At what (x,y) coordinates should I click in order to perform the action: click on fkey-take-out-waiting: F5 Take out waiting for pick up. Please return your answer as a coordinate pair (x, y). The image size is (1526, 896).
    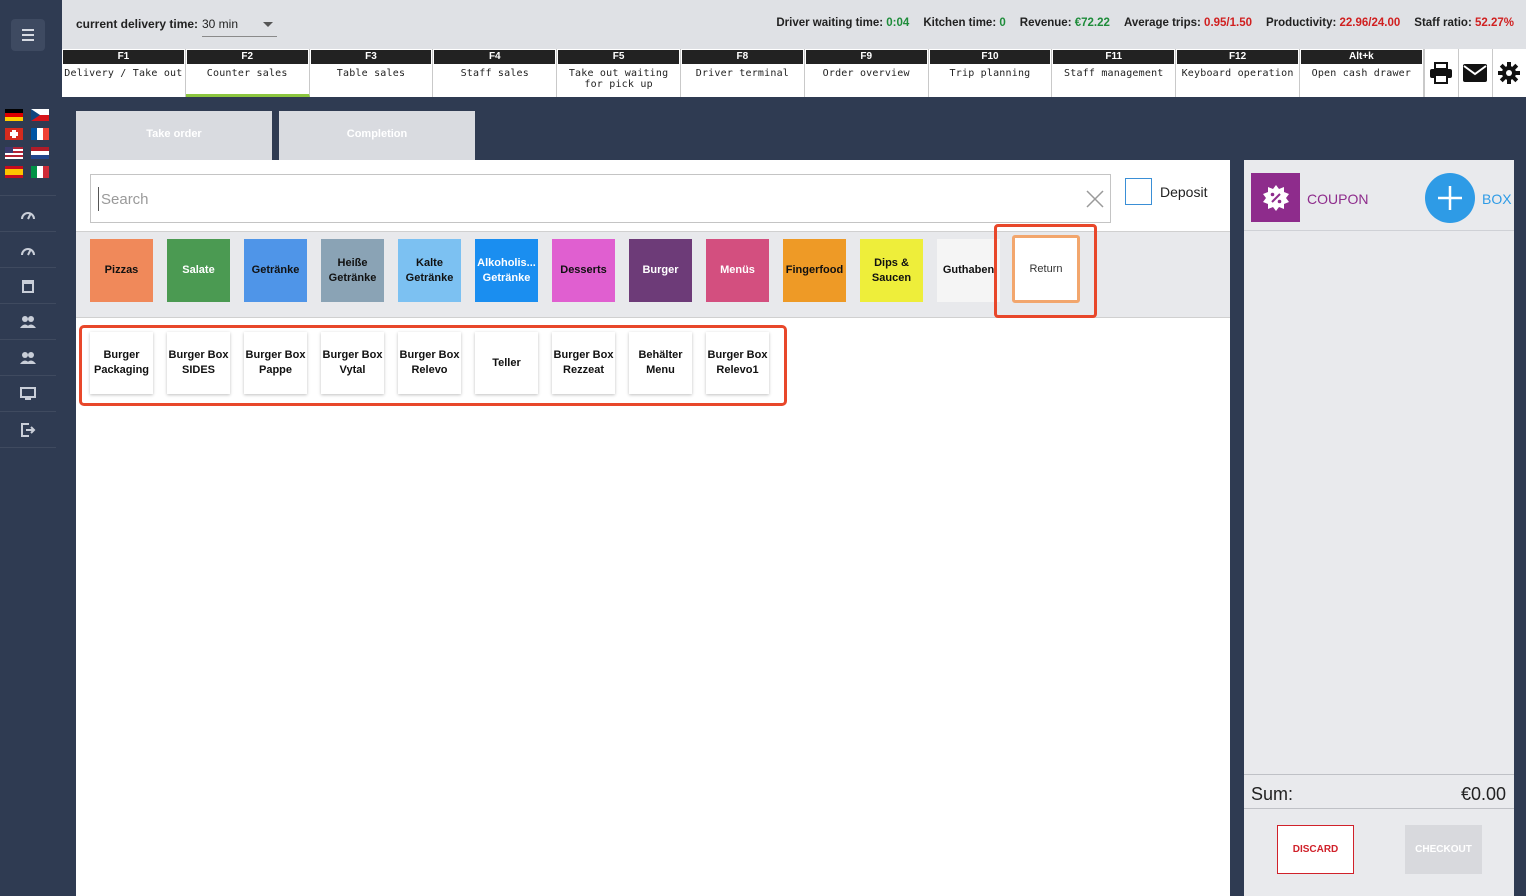
    Looking at the image, I should click on (619, 73).